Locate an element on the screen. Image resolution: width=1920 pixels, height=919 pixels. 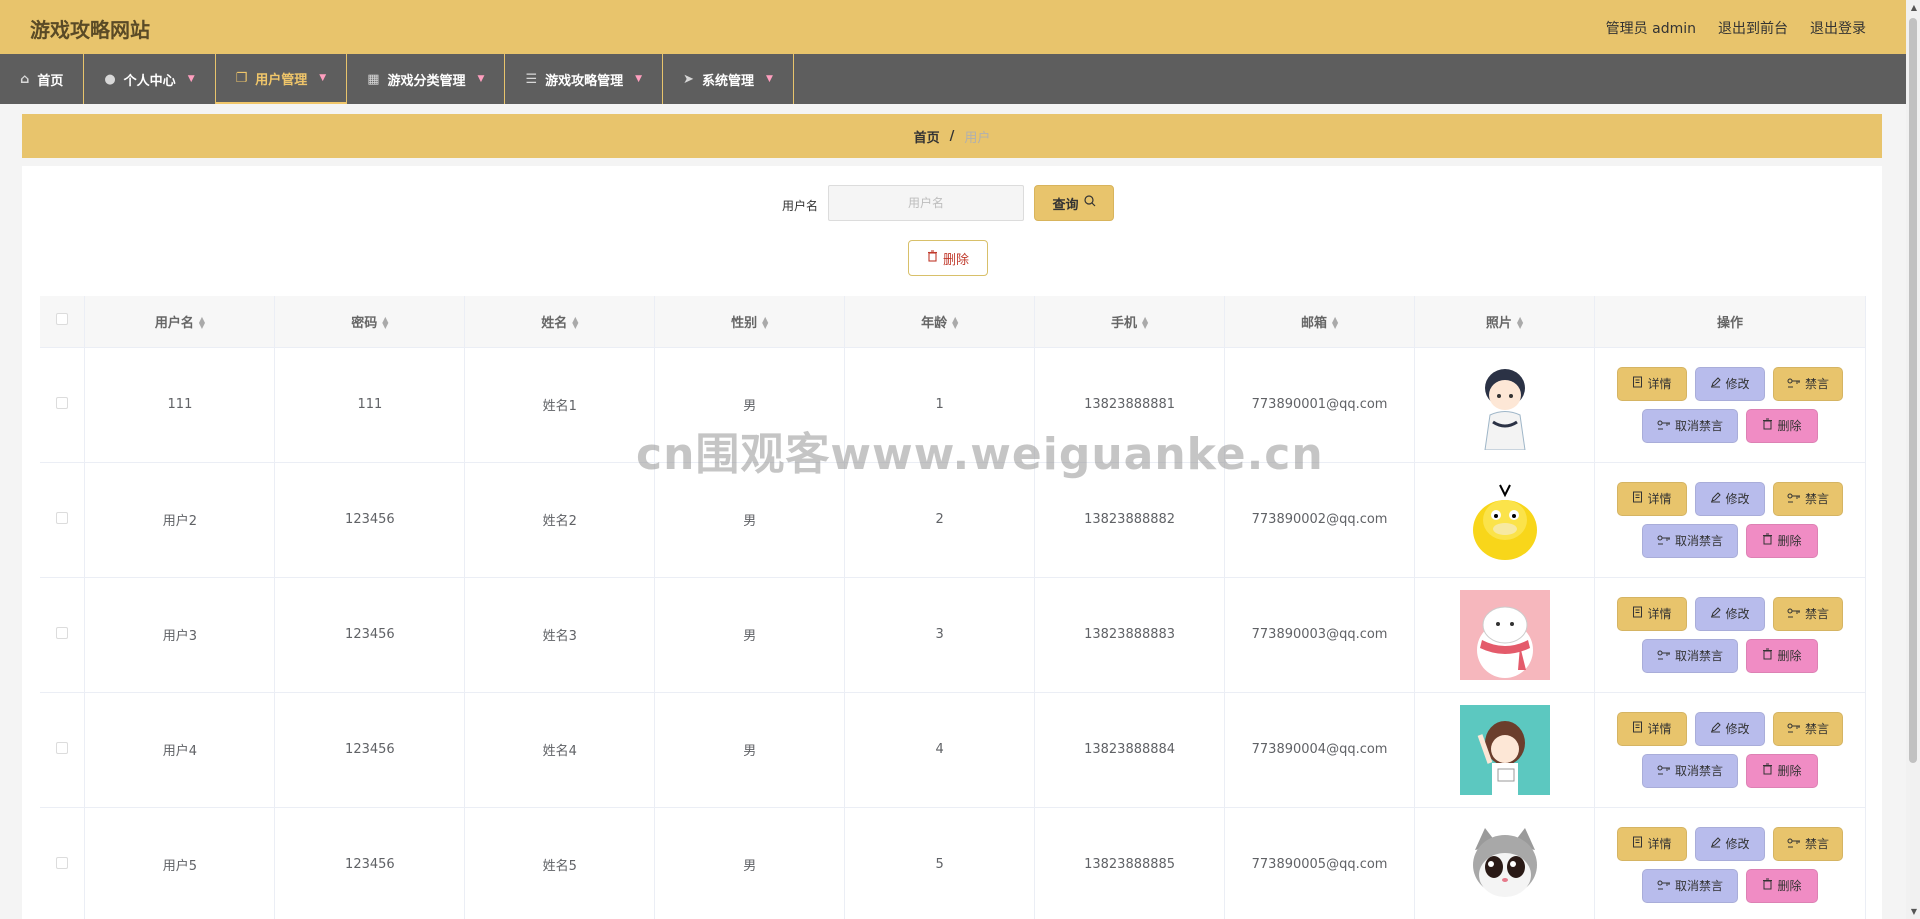
nav-item-game-category: ▦ 游戏分类管理 ▼ is located at coordinates (426, 79).